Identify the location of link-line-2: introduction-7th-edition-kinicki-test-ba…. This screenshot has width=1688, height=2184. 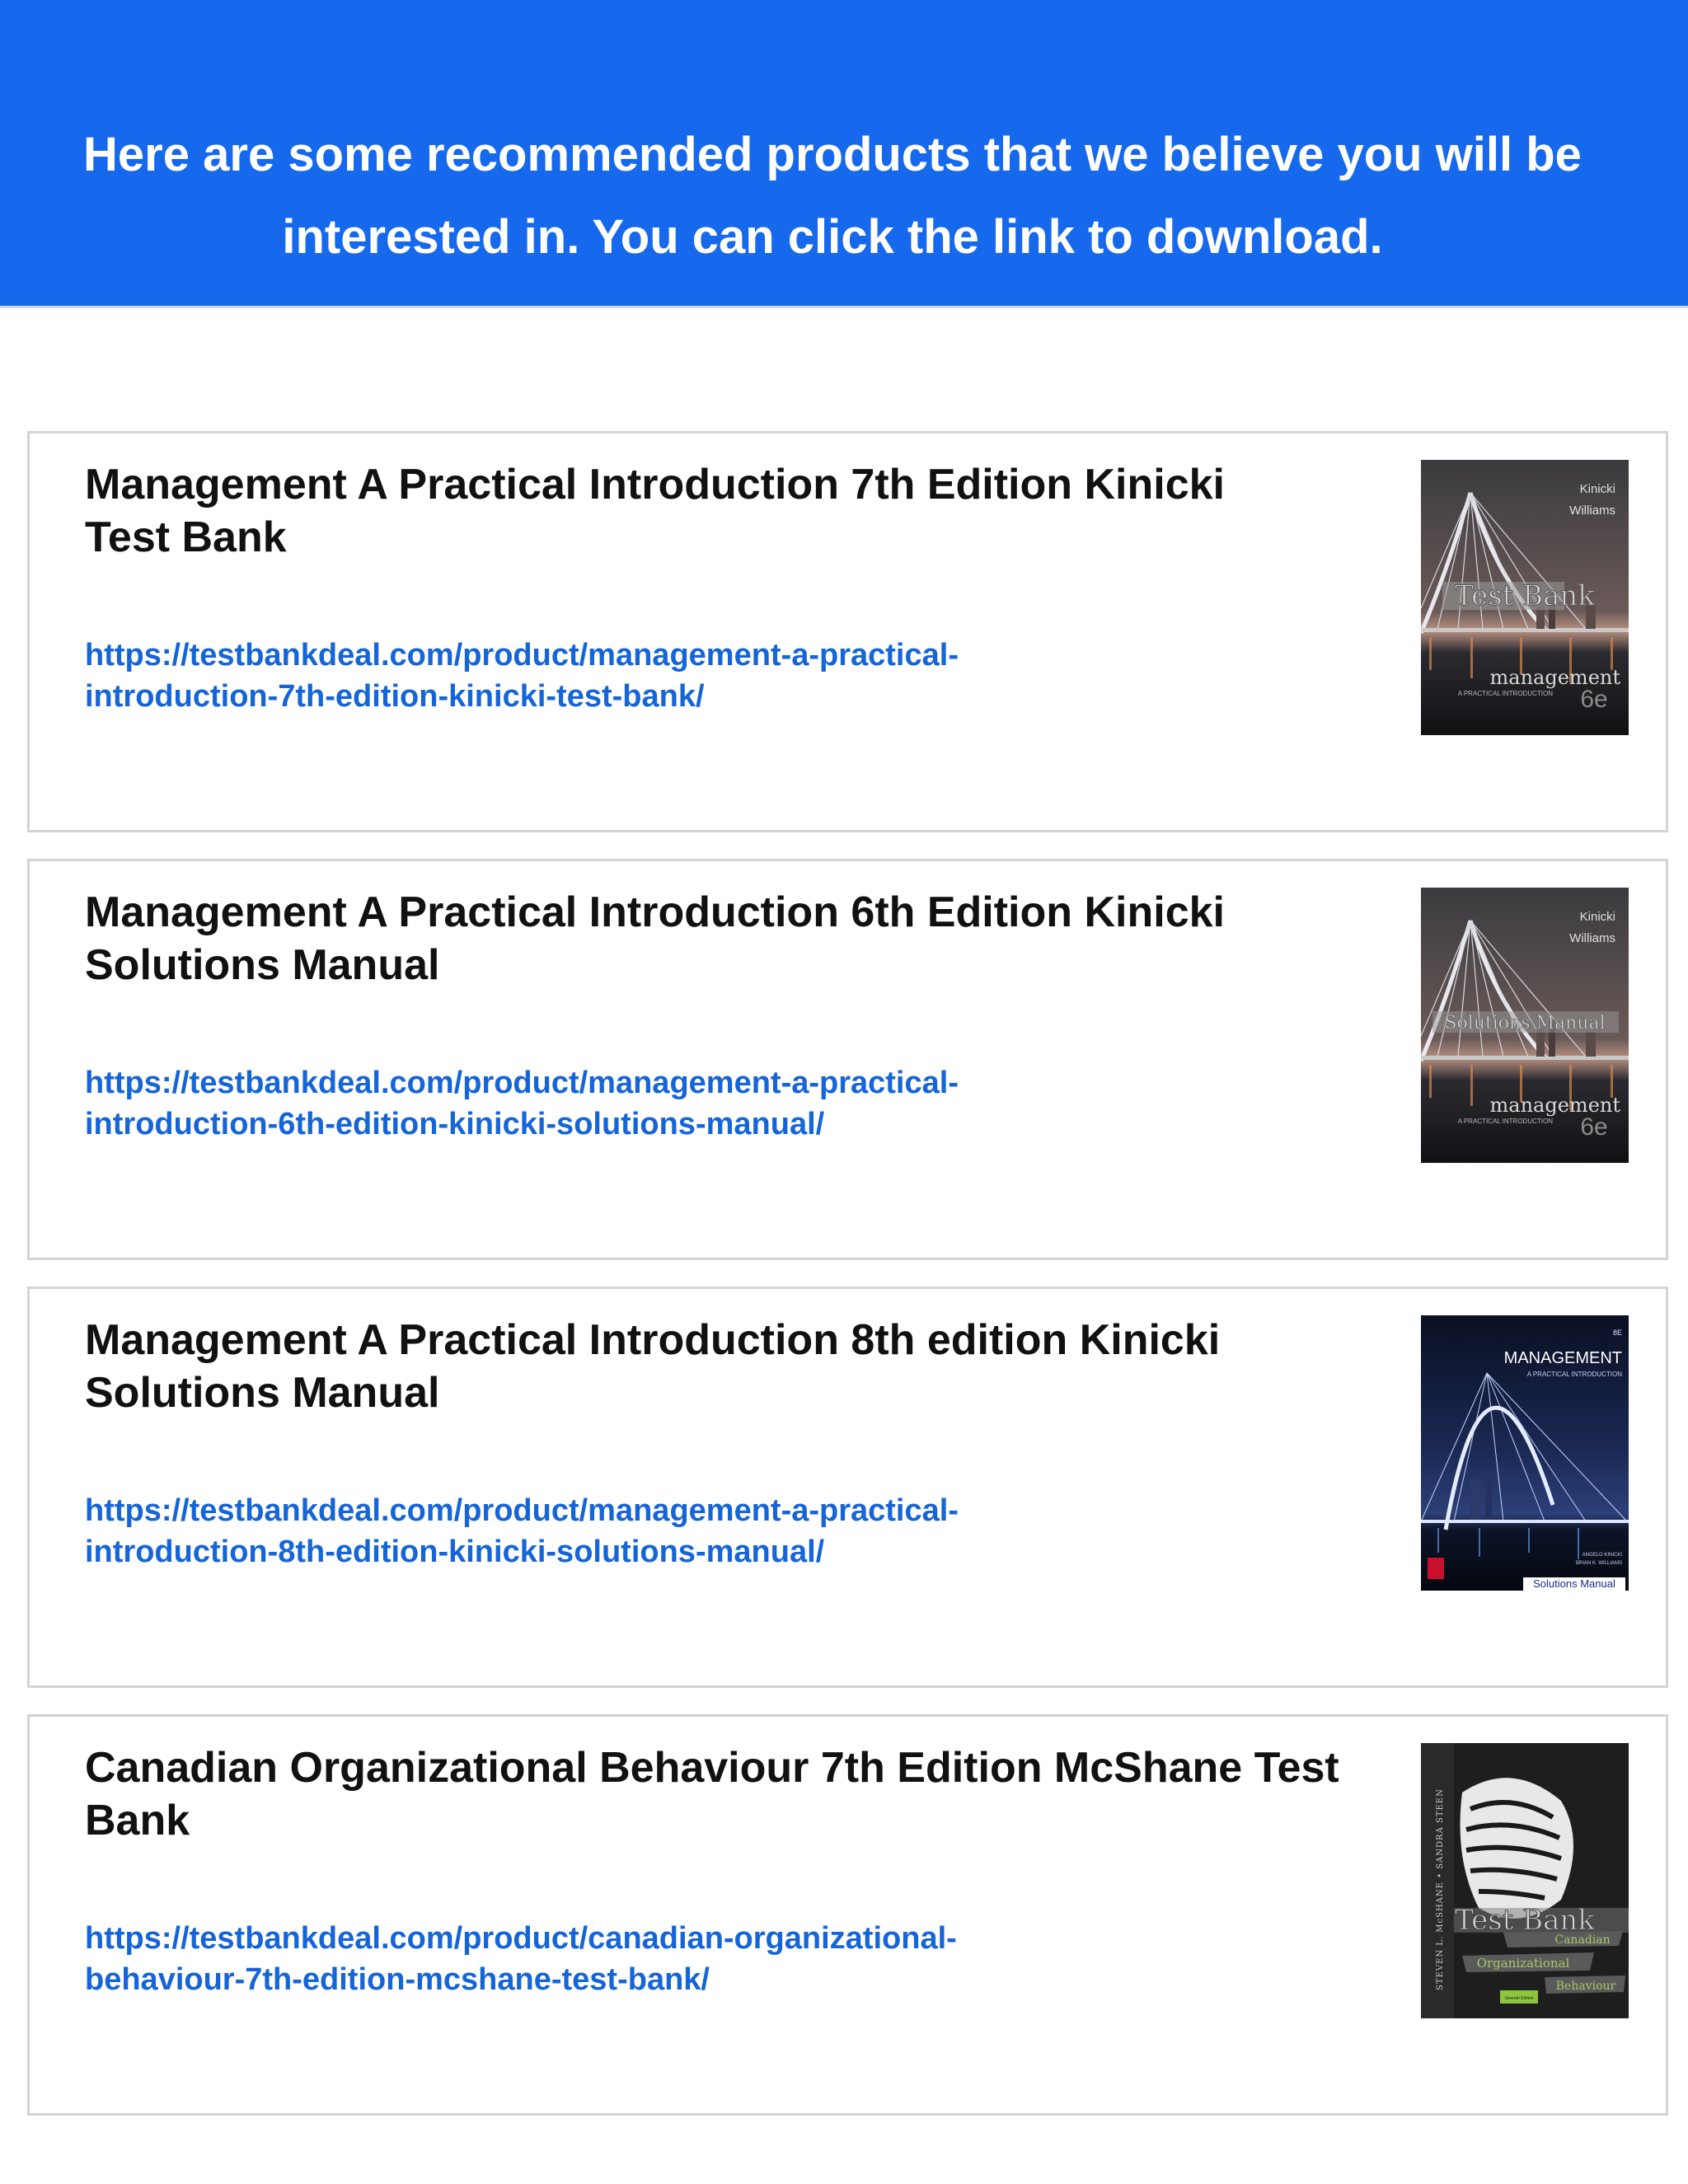
(395, 696).